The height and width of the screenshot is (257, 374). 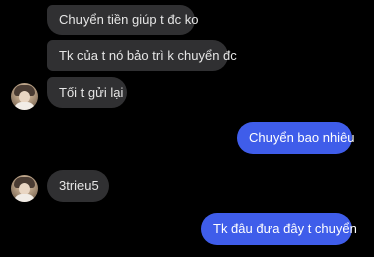 I want to click on message-text: Tối t gửi lại, so click(x=91, y=92).